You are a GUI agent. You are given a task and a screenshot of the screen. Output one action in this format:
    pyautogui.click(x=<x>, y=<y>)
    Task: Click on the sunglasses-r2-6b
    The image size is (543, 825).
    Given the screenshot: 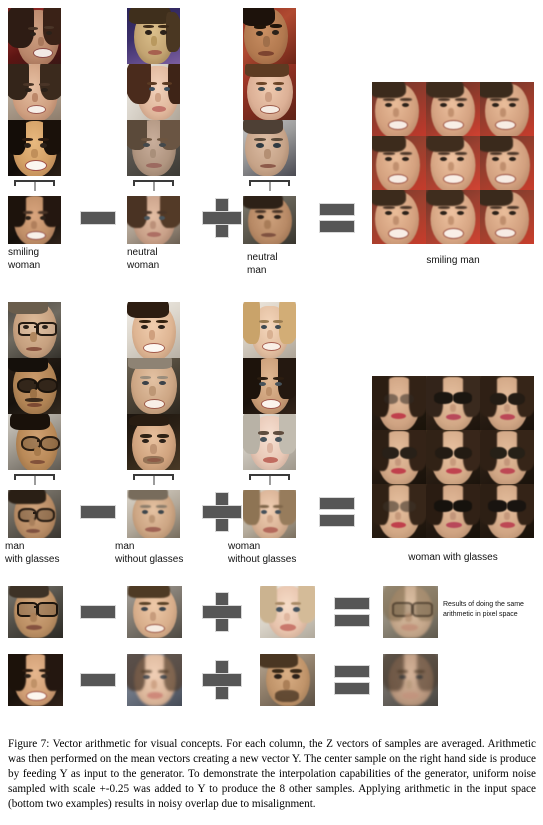 What is the action you would take?
    pyautogui.click(x=516, y=453)
    